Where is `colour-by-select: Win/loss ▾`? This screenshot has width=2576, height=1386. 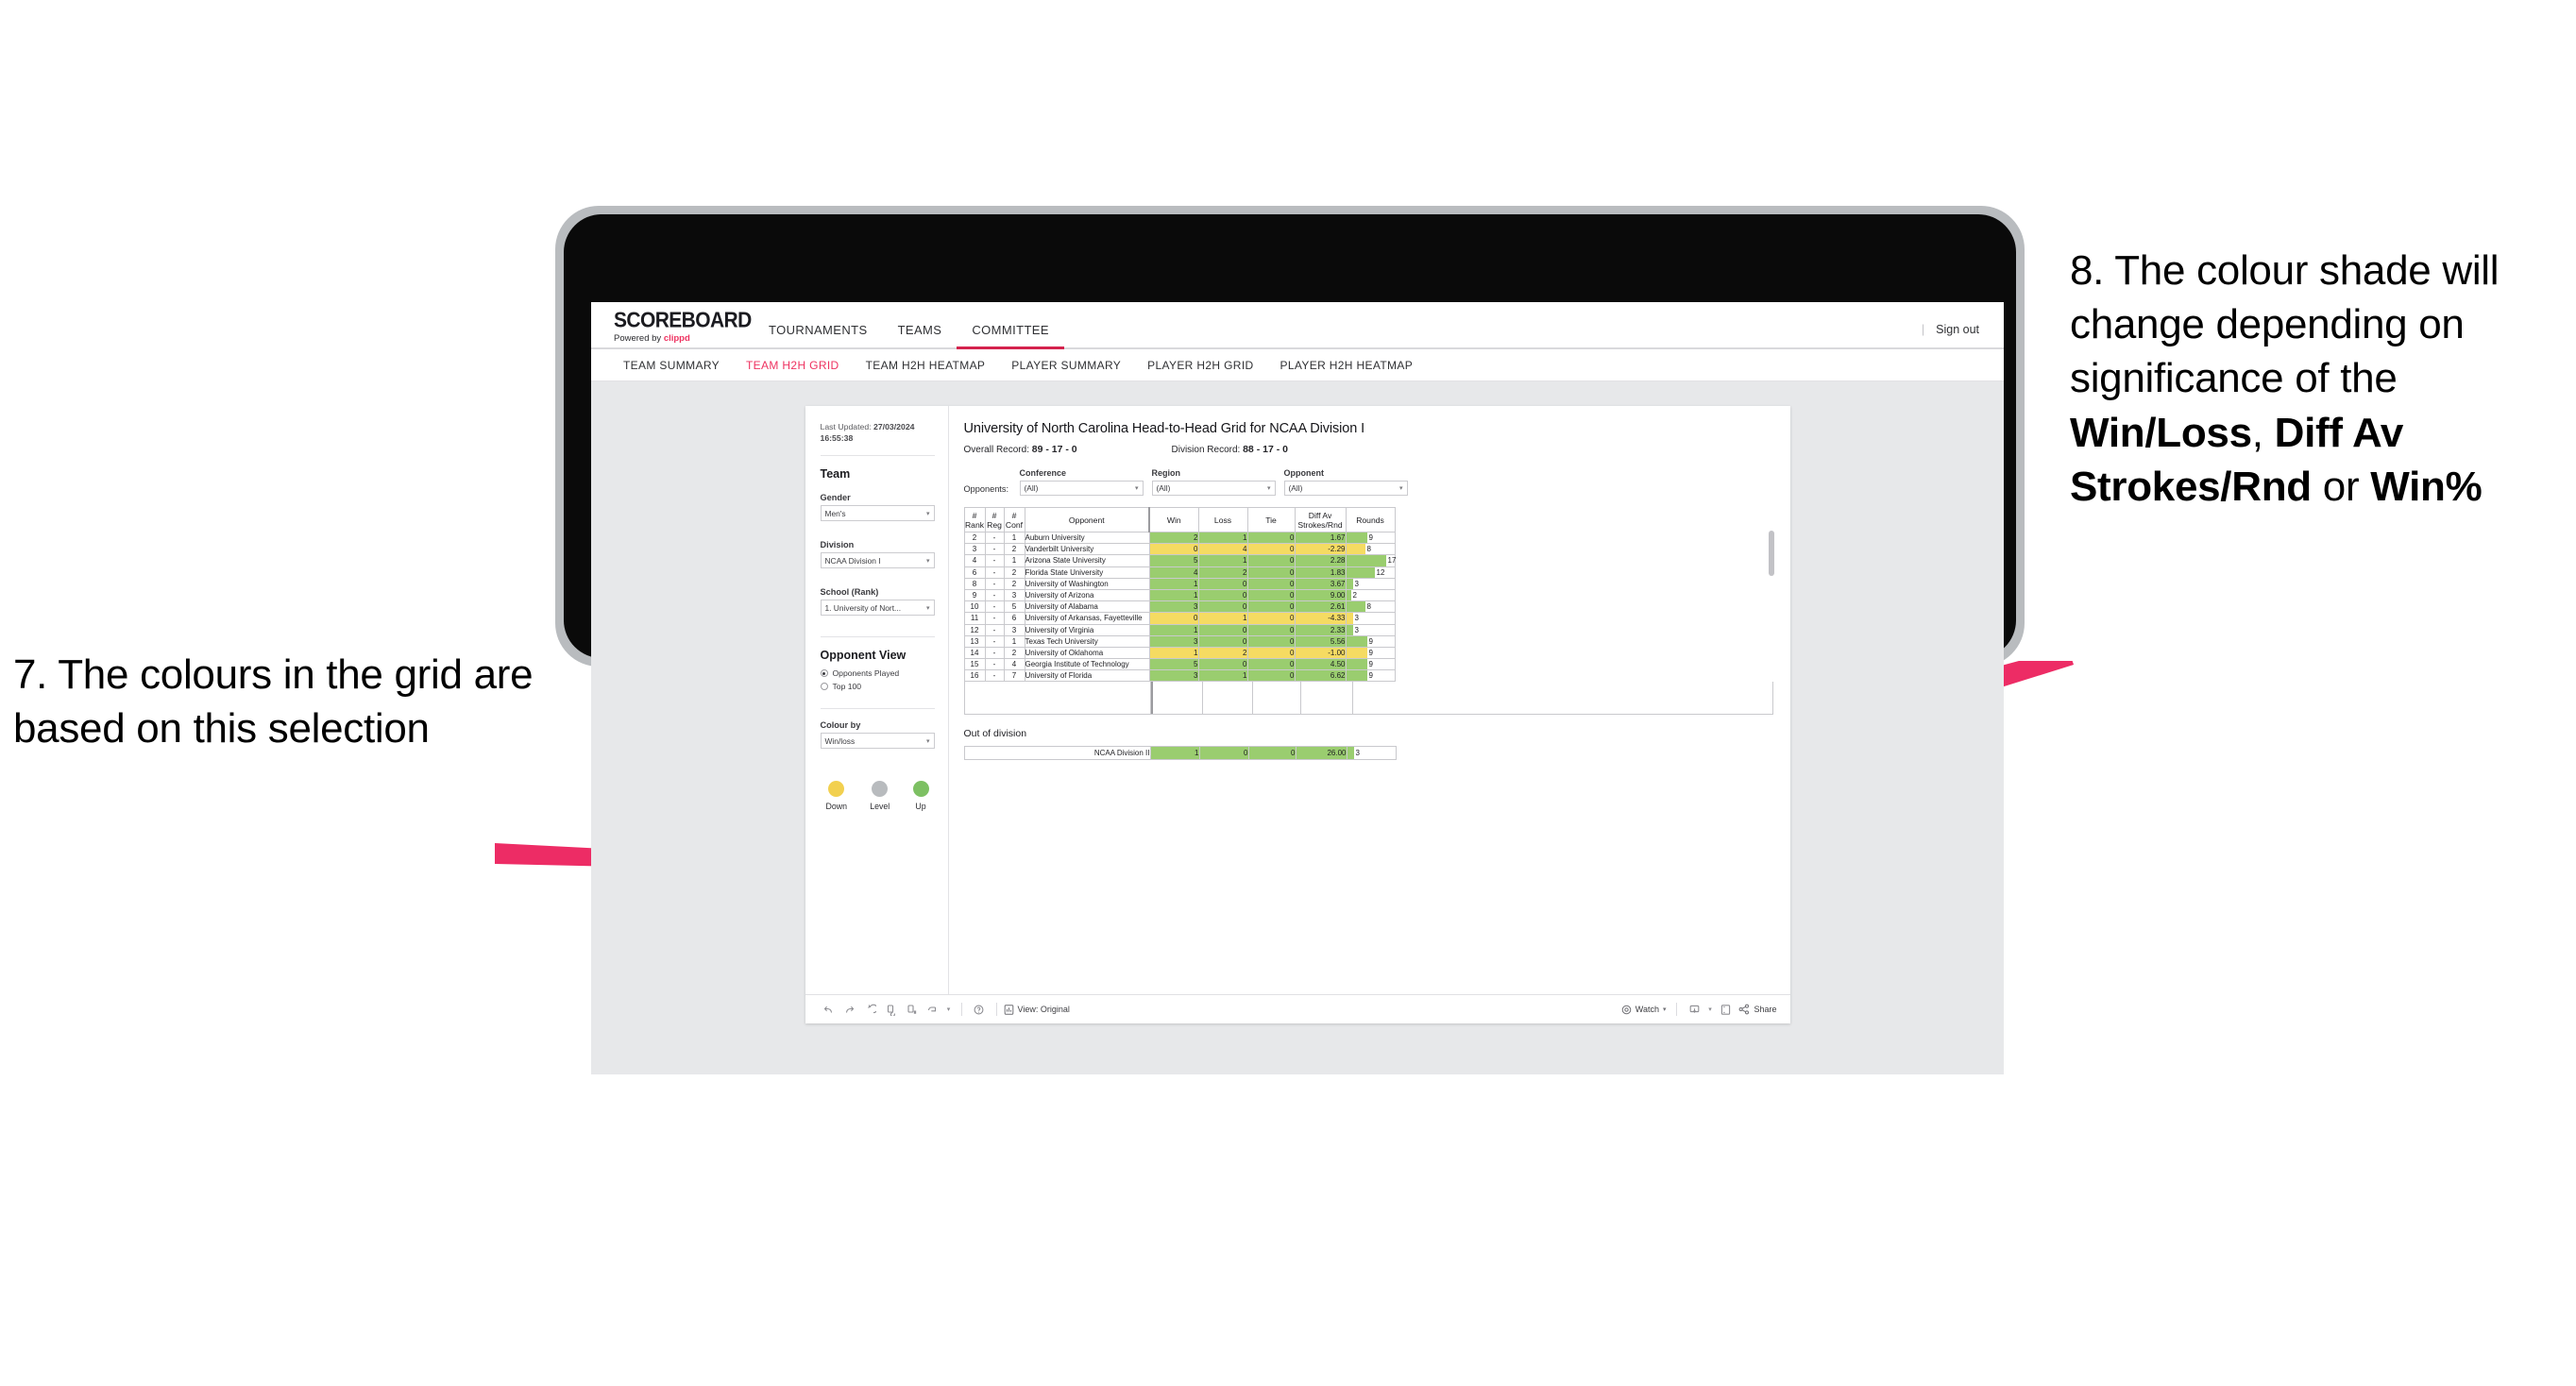 colour-by-select: Win/loss ▾ is located at coordinates (877, 741).